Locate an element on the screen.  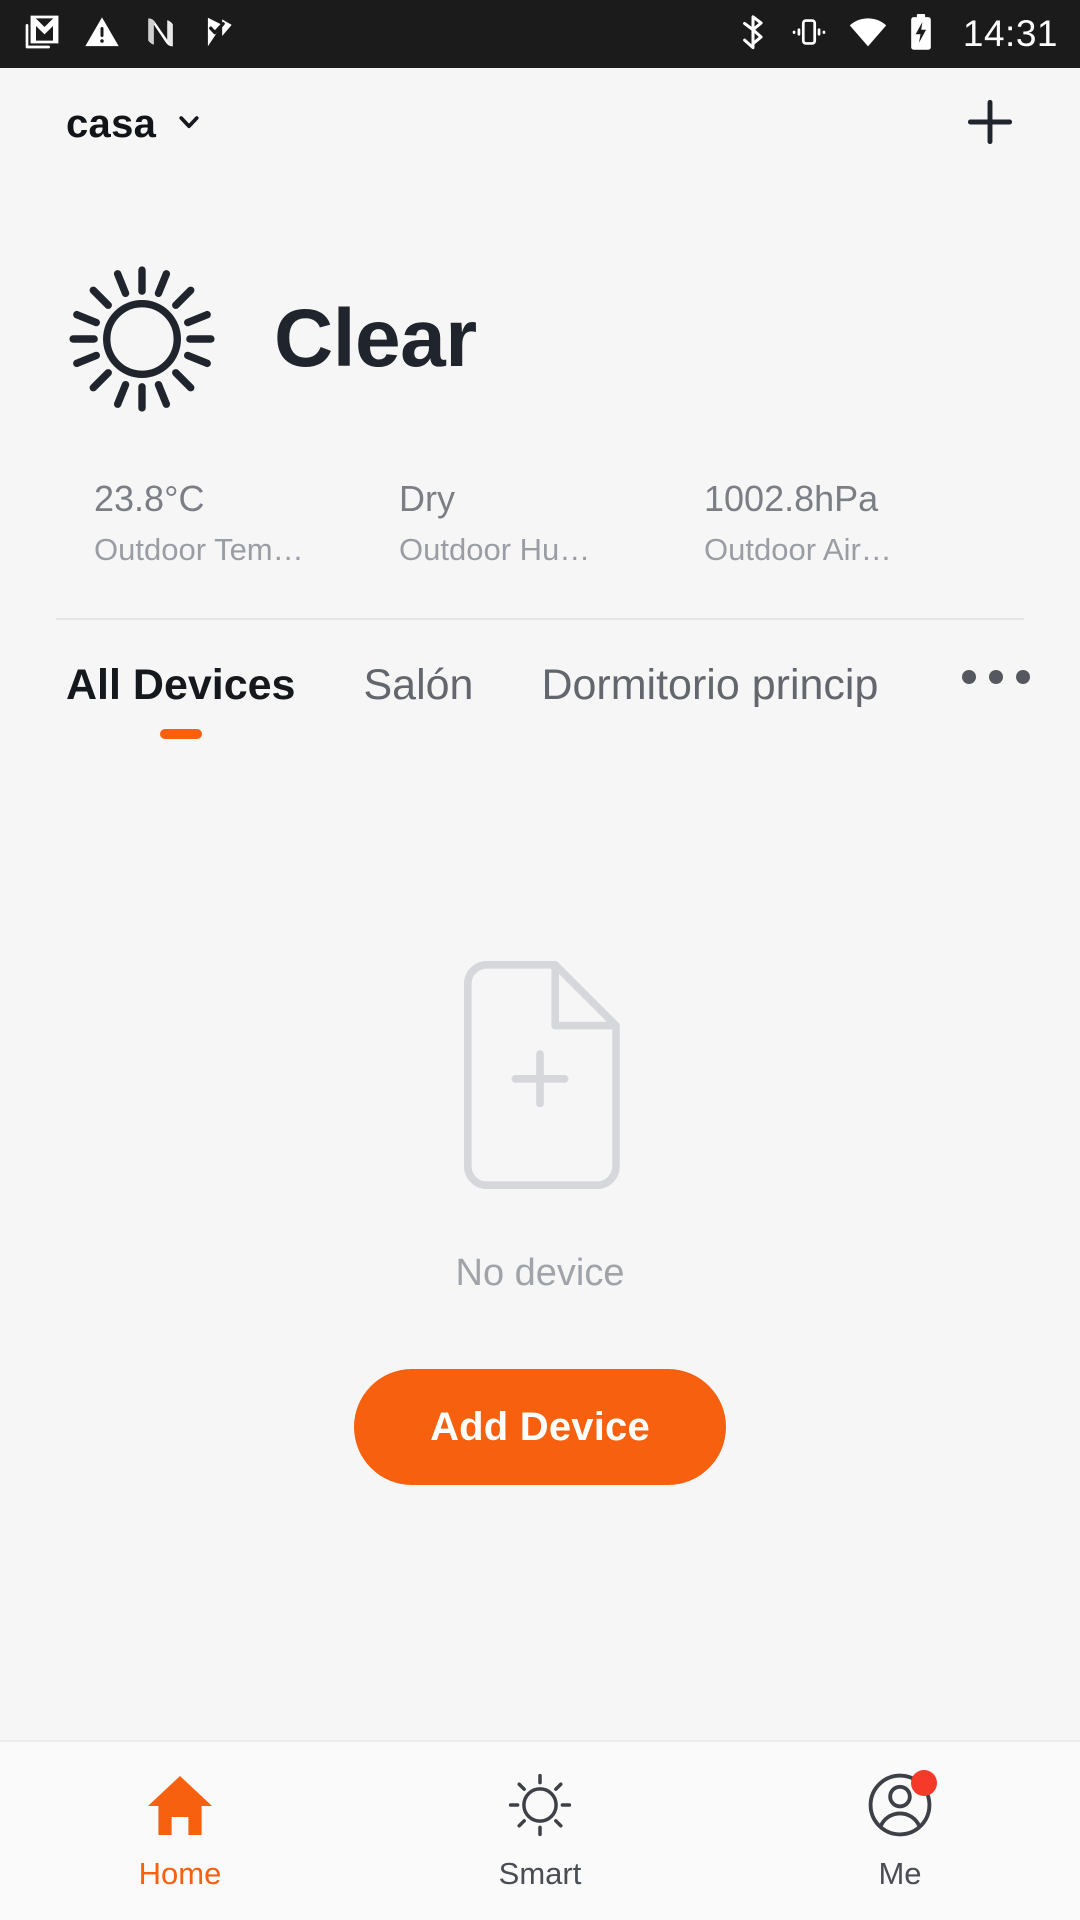
account-circle-icon is located at coordinates (901, 1805).